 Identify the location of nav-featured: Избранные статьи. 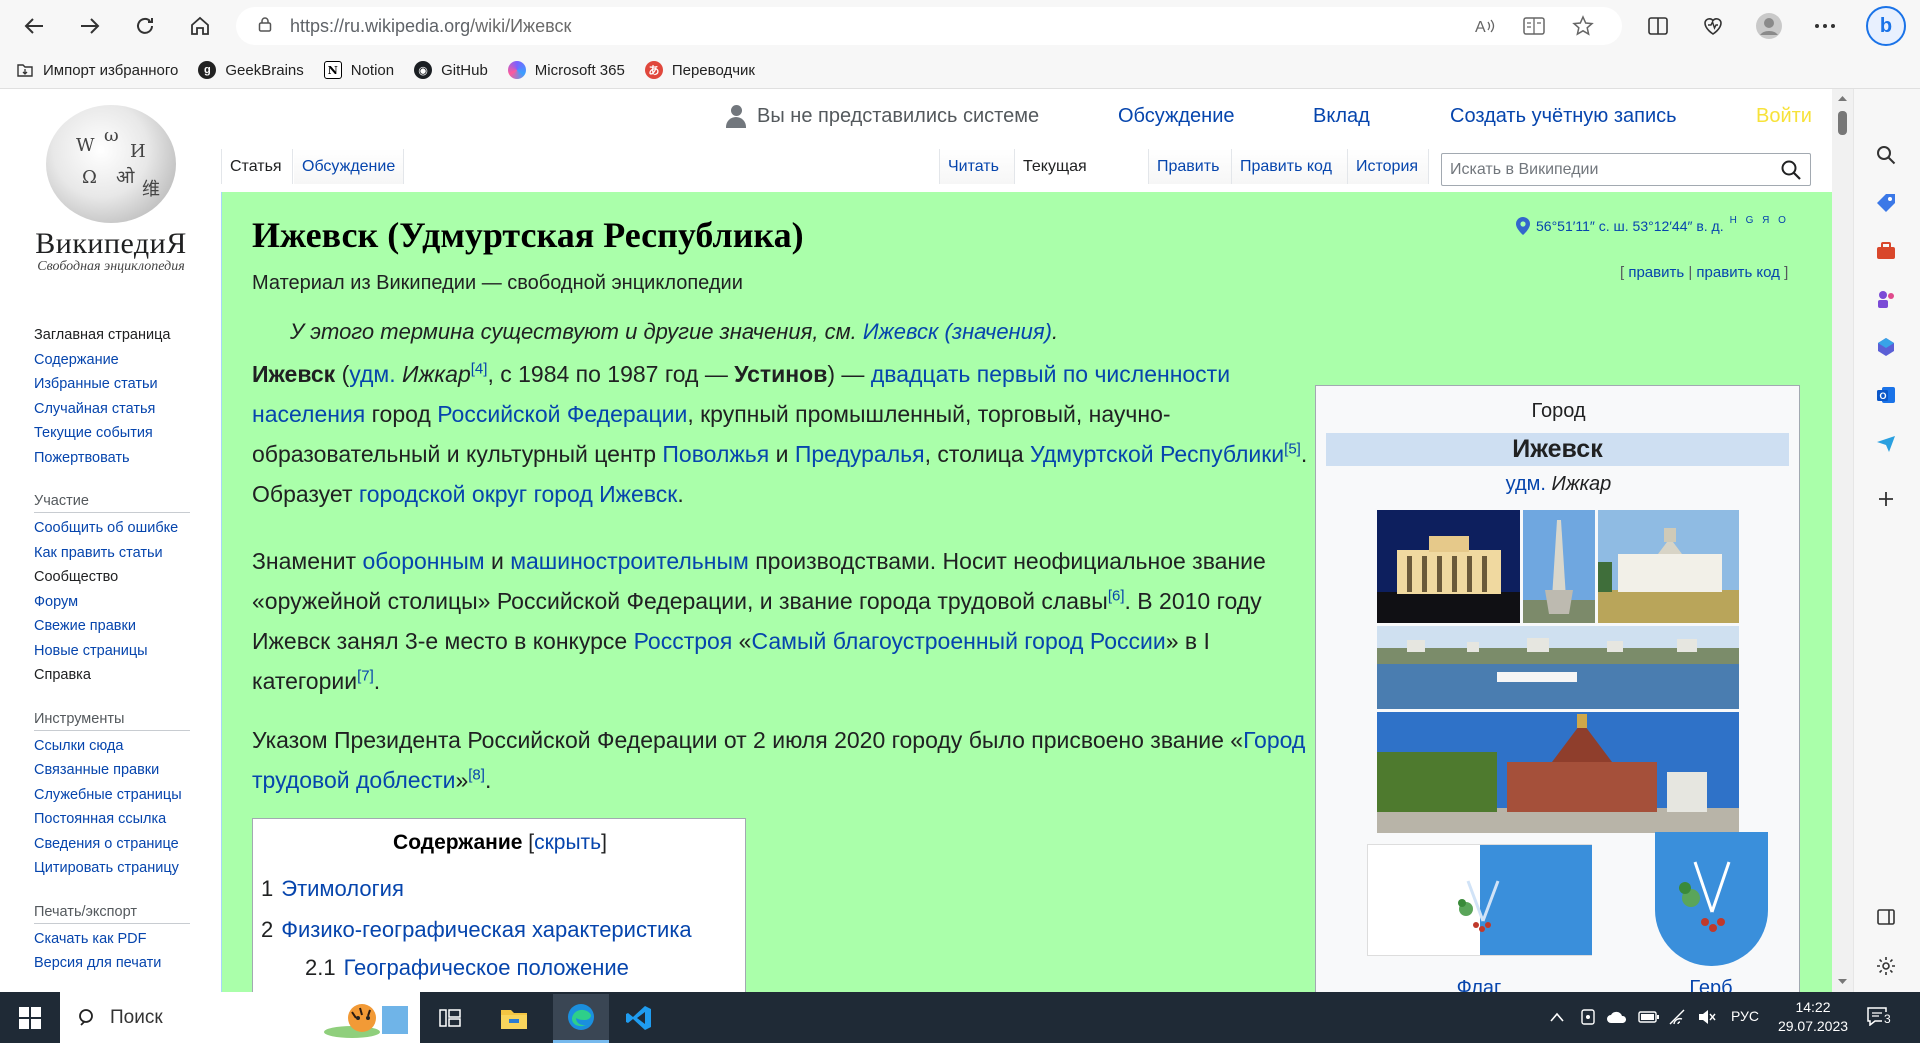
(114, 384).